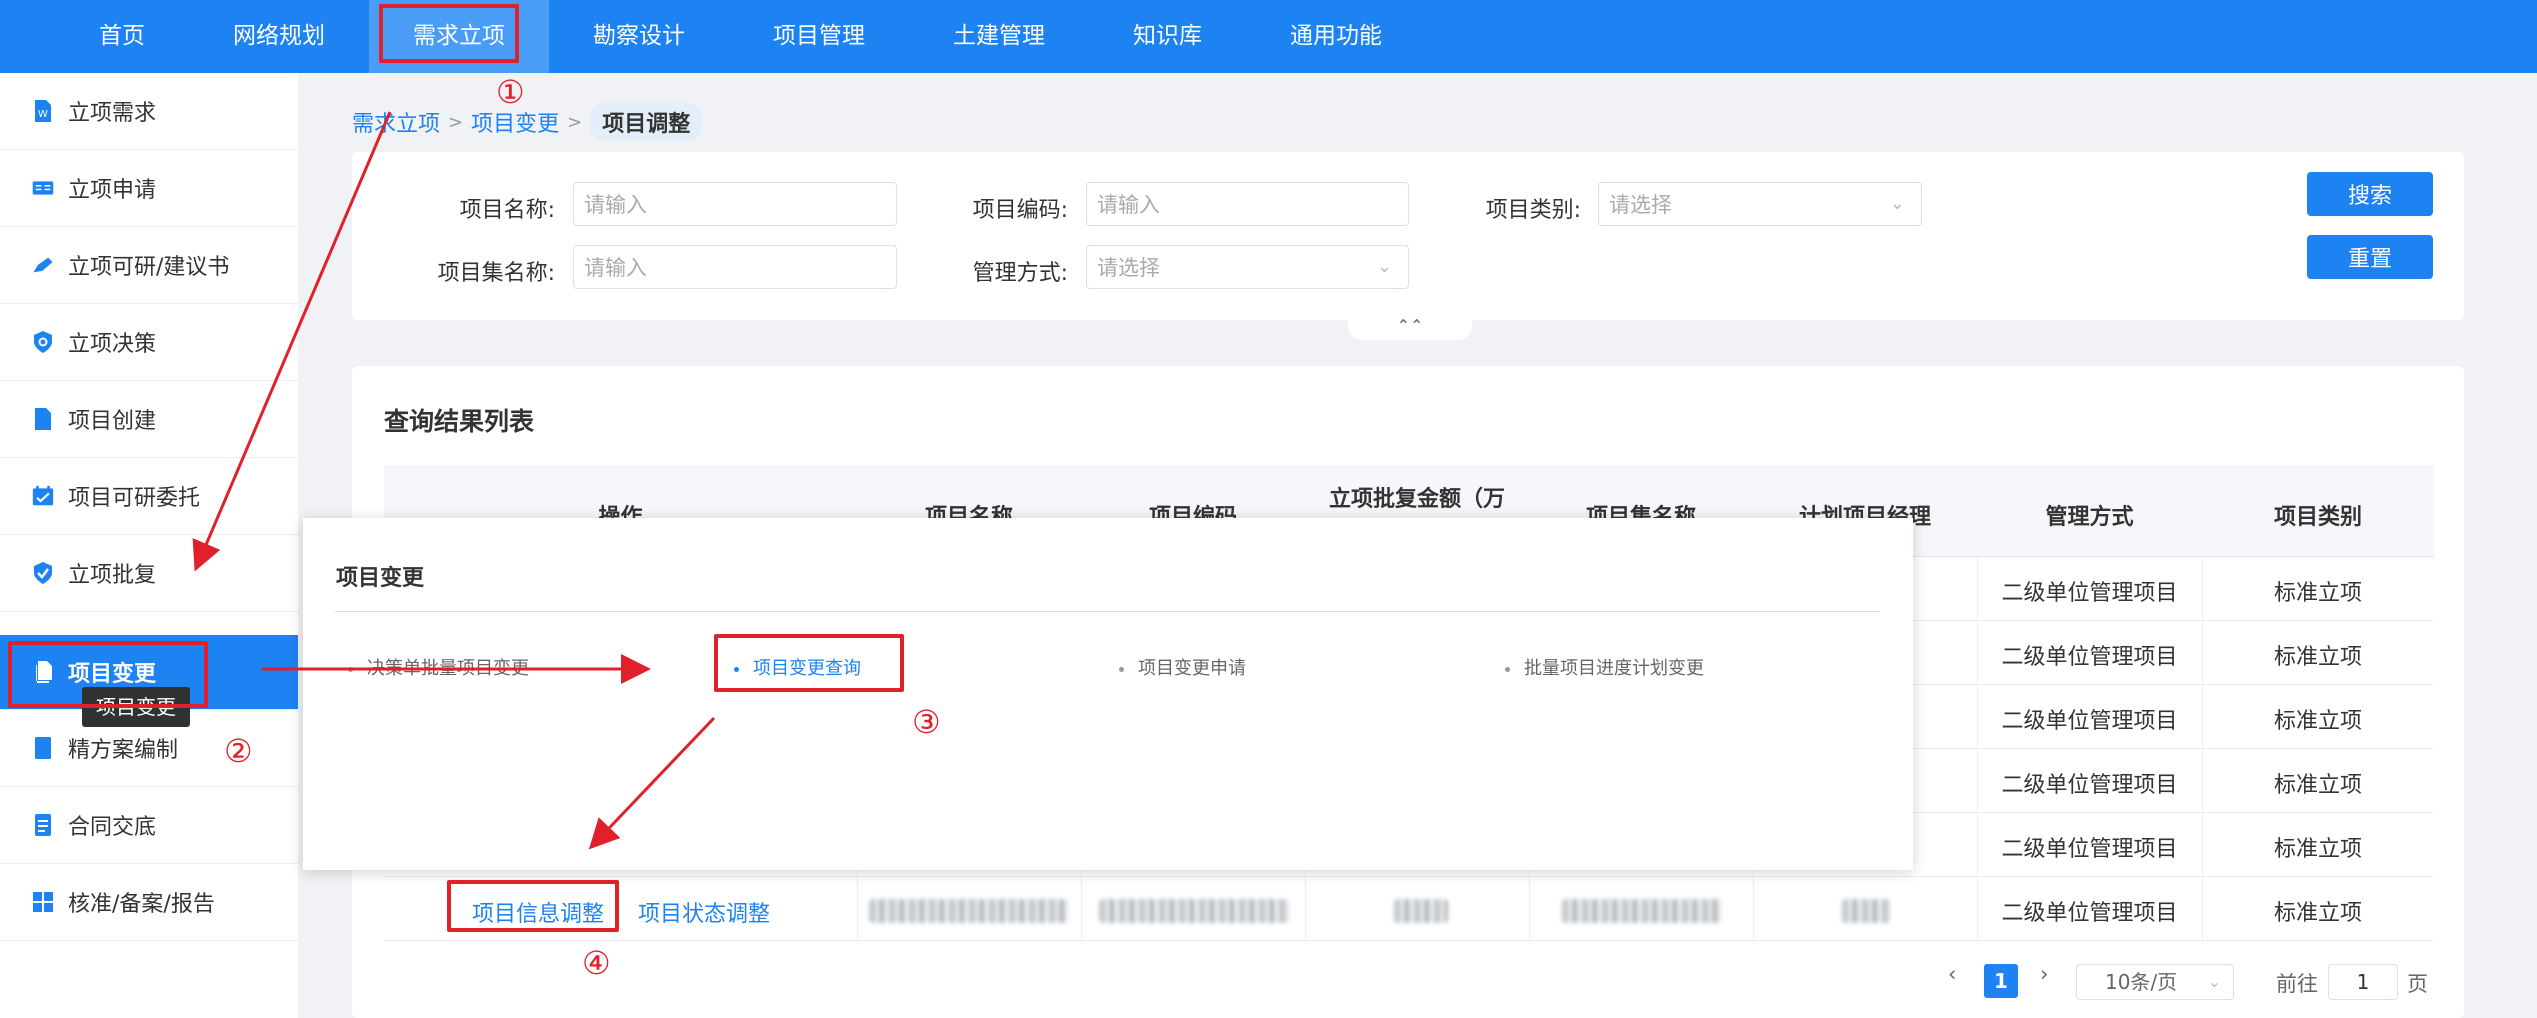 The height and width of the screenshot is (1018, 2537). What do you see at coordinates (496, 273) in the screenshot?
I see `project-set-label: 项目集名称:` at bounding box center [496, 273].